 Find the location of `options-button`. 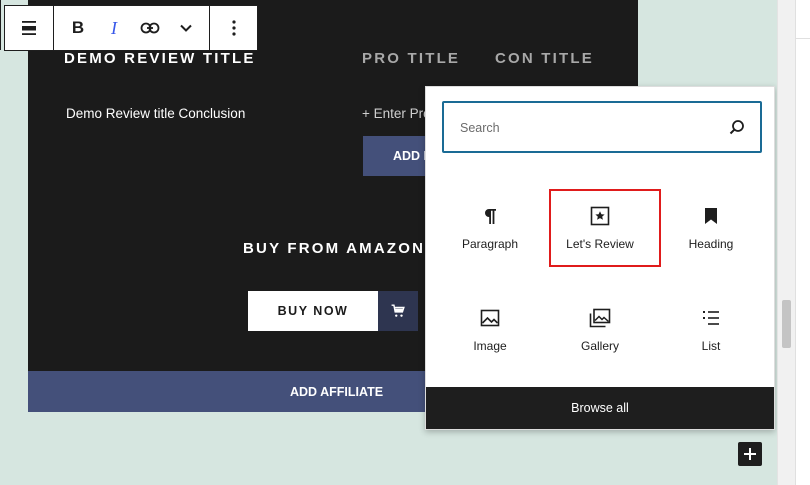

options-button is located at coordinates (233, 28).